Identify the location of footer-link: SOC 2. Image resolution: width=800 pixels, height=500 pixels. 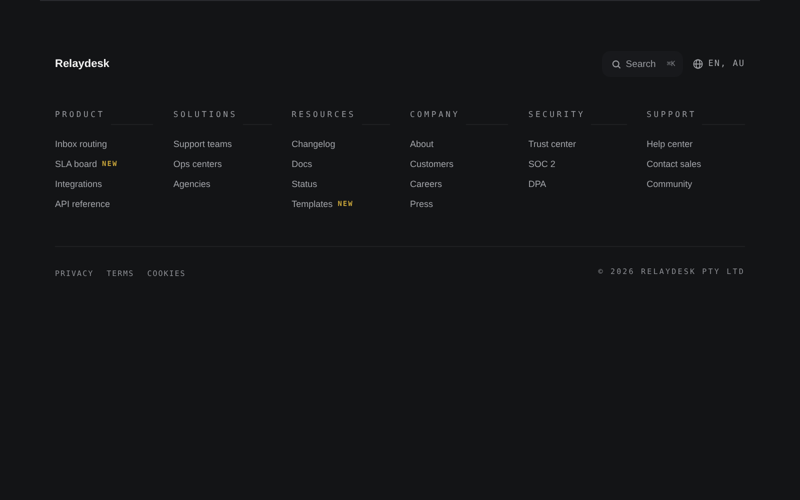
(542, 164).